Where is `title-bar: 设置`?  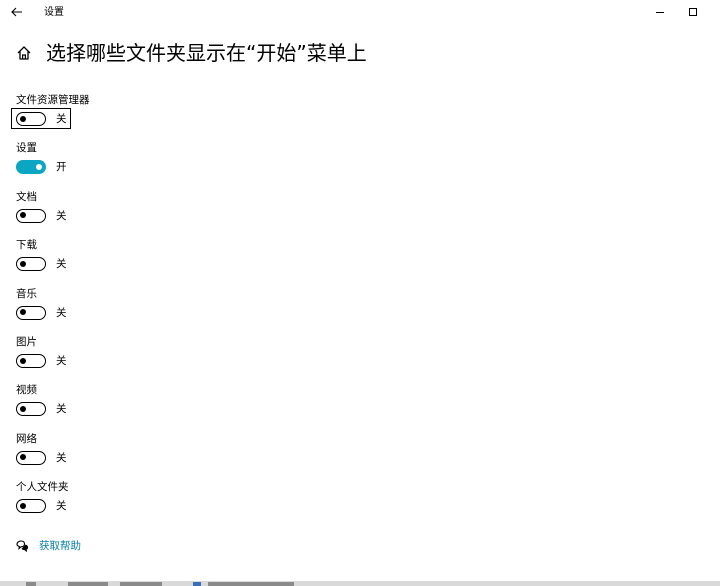 title-bar: 设置 is located at coordinates (360, 13).